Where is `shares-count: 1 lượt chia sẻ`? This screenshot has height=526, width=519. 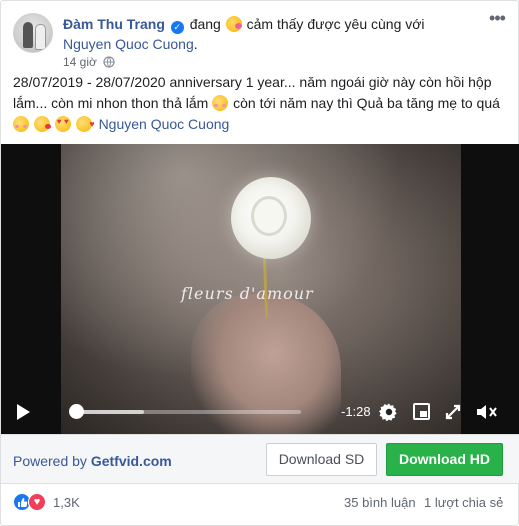 shares-count: 1 lượt chia sẻ is located at coordinates (463, 503).